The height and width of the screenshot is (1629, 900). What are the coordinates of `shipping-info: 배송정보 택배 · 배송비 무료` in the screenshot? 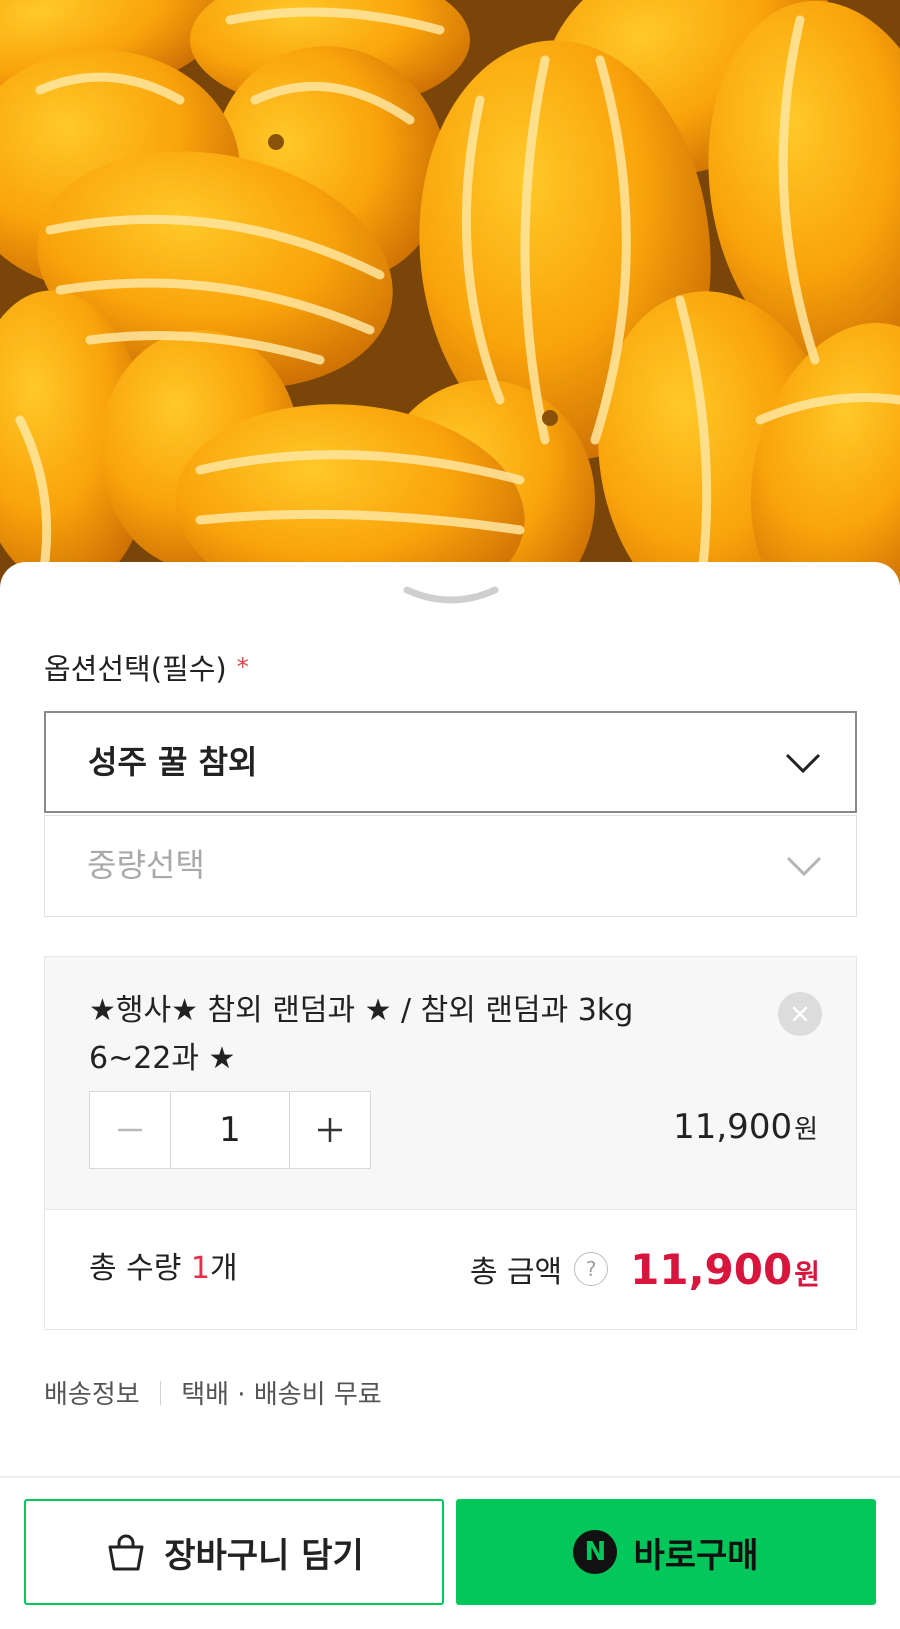 It's located at (213, 1392).